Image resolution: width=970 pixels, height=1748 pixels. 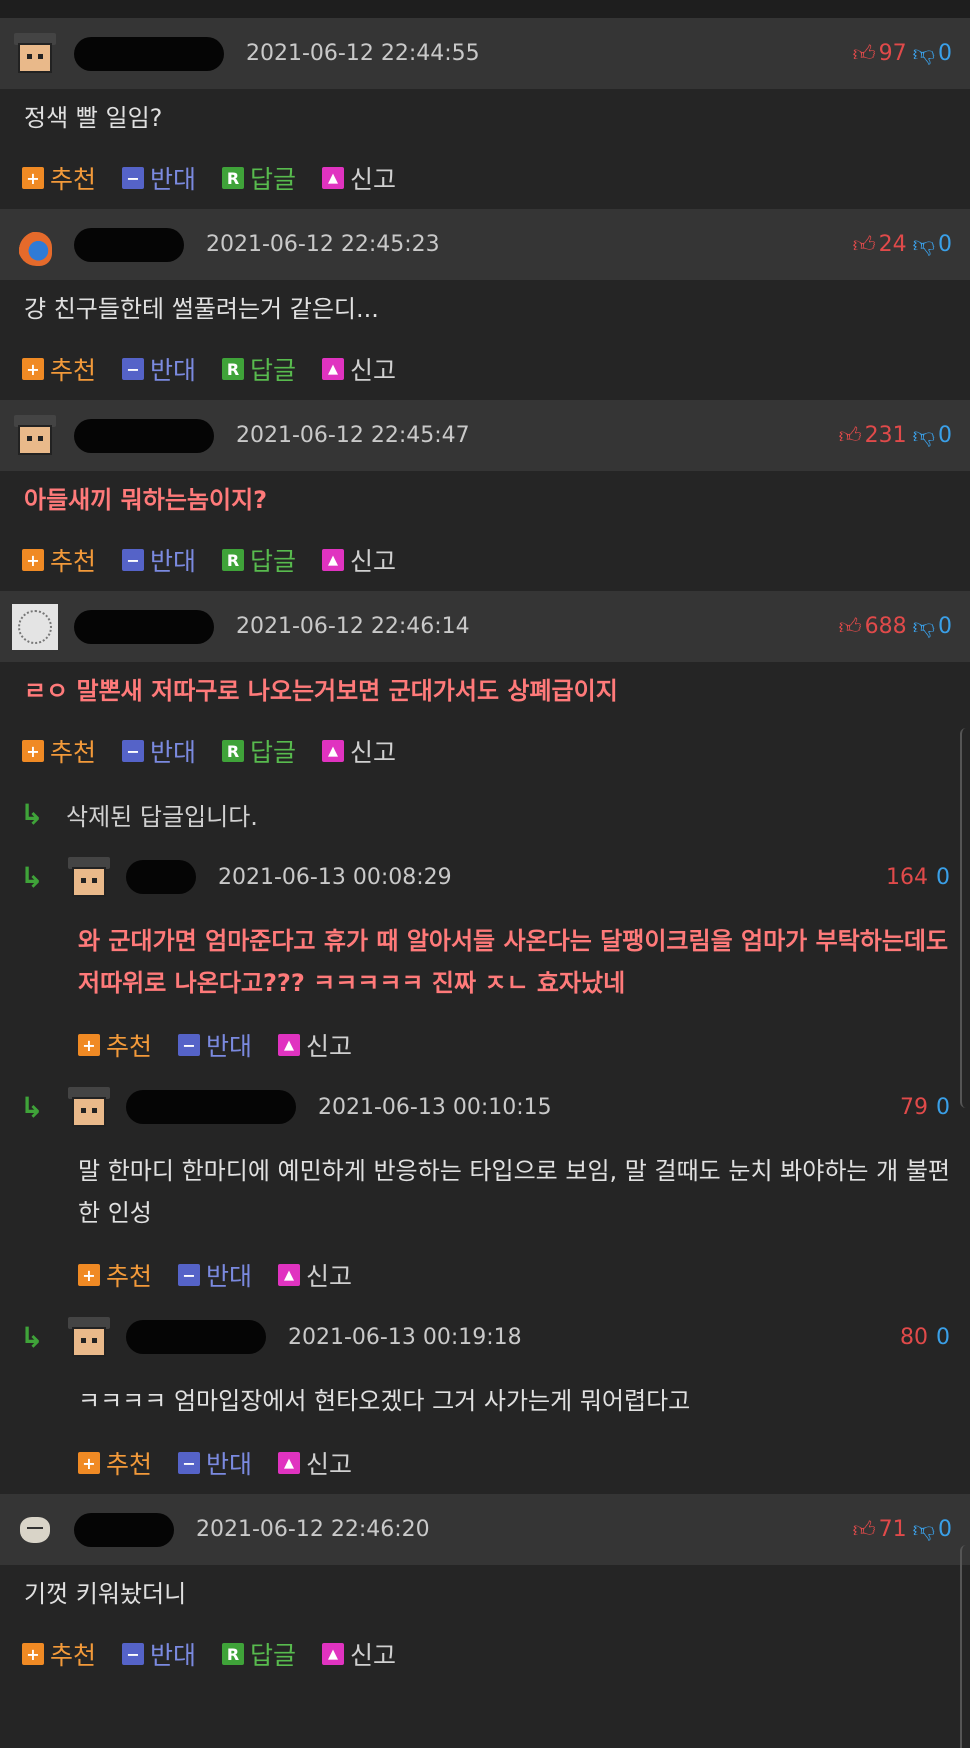 What do you see at coordinates (384, 1401) in the screenshot?
I see `reply-text: ㅋㅋㅋㅋ 엄마입장에서 현타오겠다 그거 사가는게 뭐어렵다고` at bounding box center [384, 1401].